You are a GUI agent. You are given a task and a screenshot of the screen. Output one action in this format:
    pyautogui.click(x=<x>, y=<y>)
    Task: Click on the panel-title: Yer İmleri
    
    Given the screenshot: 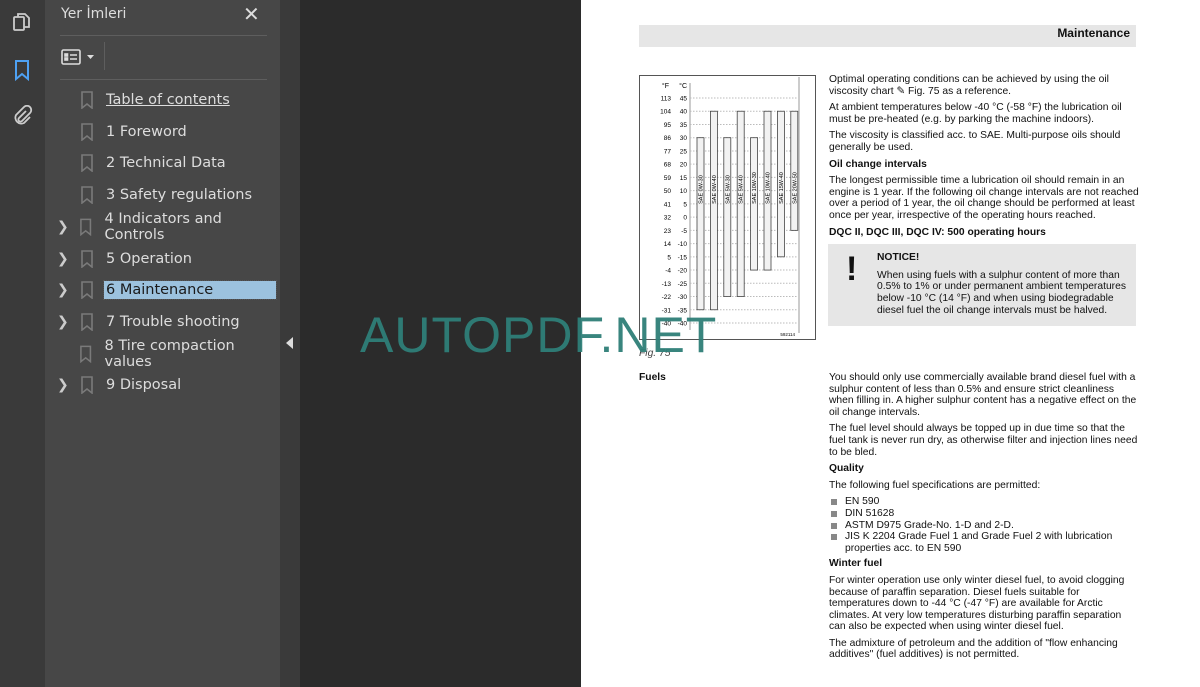 What is the action you would take?
    pyautogui.click(x=94, y=14)
    